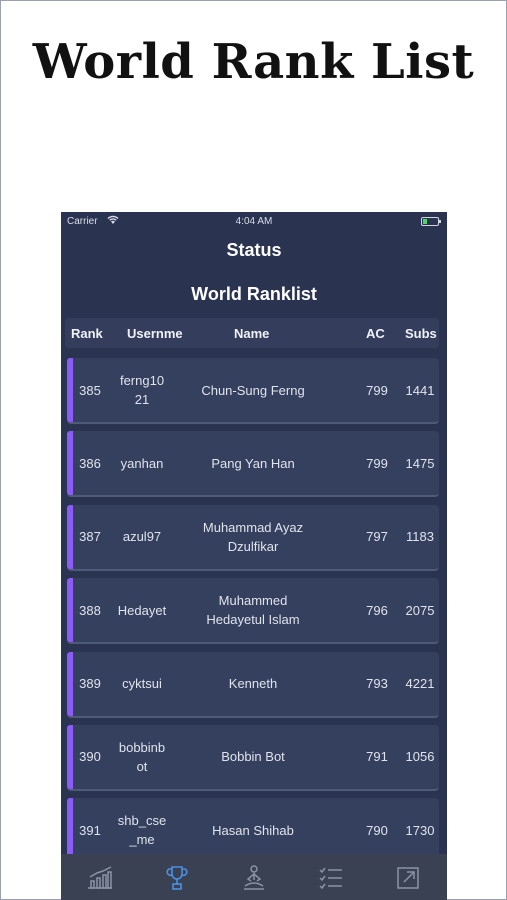 The width and height of the screenshot is (507, 900). Describe the element at coordinates (421, 333) in the screenshot. I see `column-header-subs: Subs` at that location.